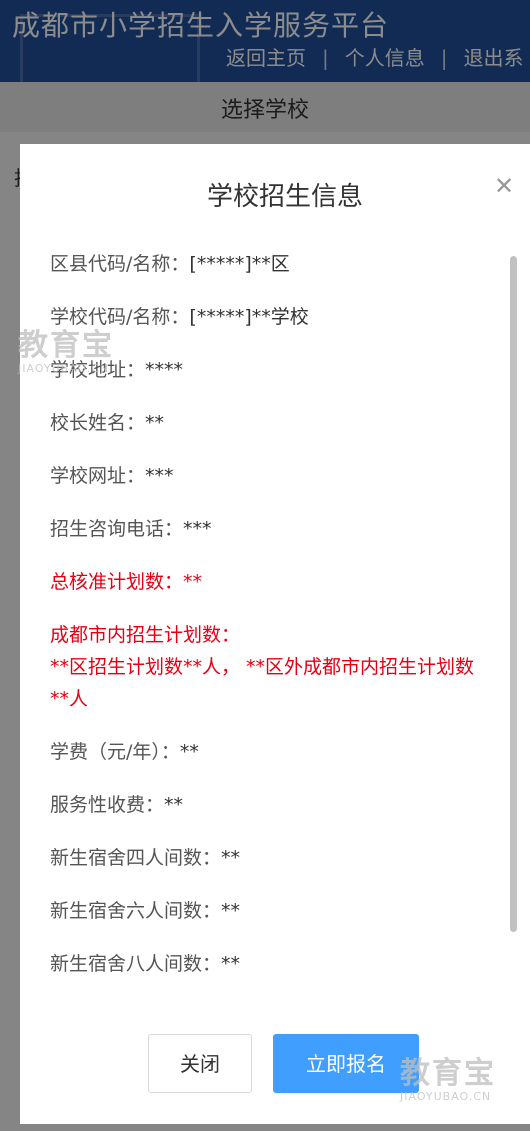 The image size is (530, 1131). What do you see at coordinates (136, 911) in the screenshot?
I see `info-label: 新生宿舍六人间数：` at bounding box center [136, 911].